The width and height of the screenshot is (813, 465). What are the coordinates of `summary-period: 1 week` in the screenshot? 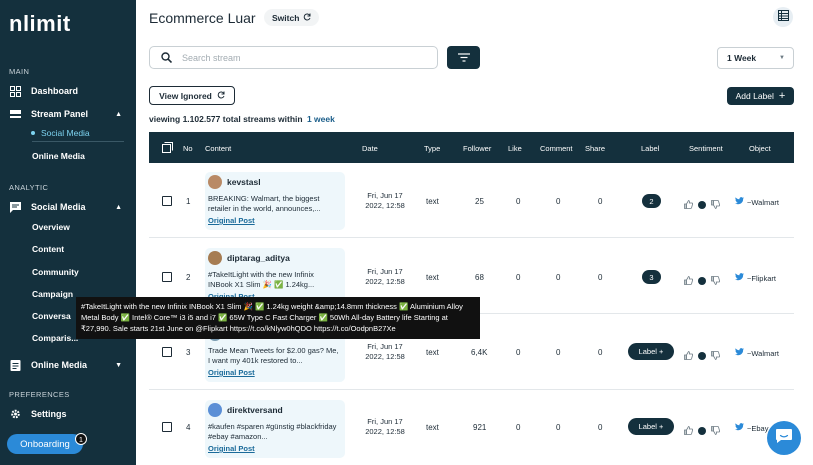 It's located at (320, 119).